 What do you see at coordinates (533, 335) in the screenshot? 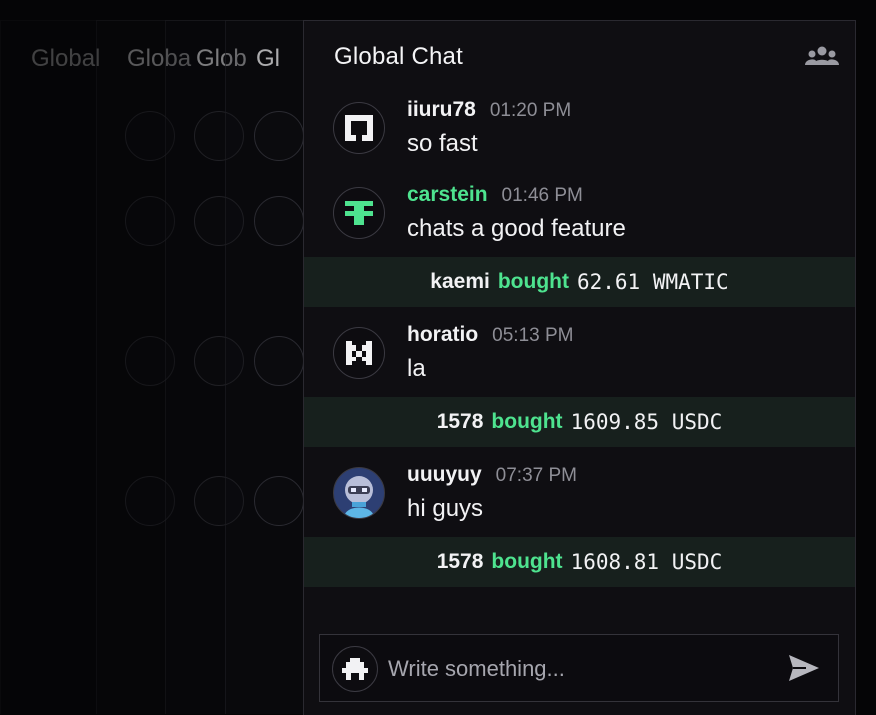
I see `timestamp: 05:13 PM` at bounding box center [533, 335].